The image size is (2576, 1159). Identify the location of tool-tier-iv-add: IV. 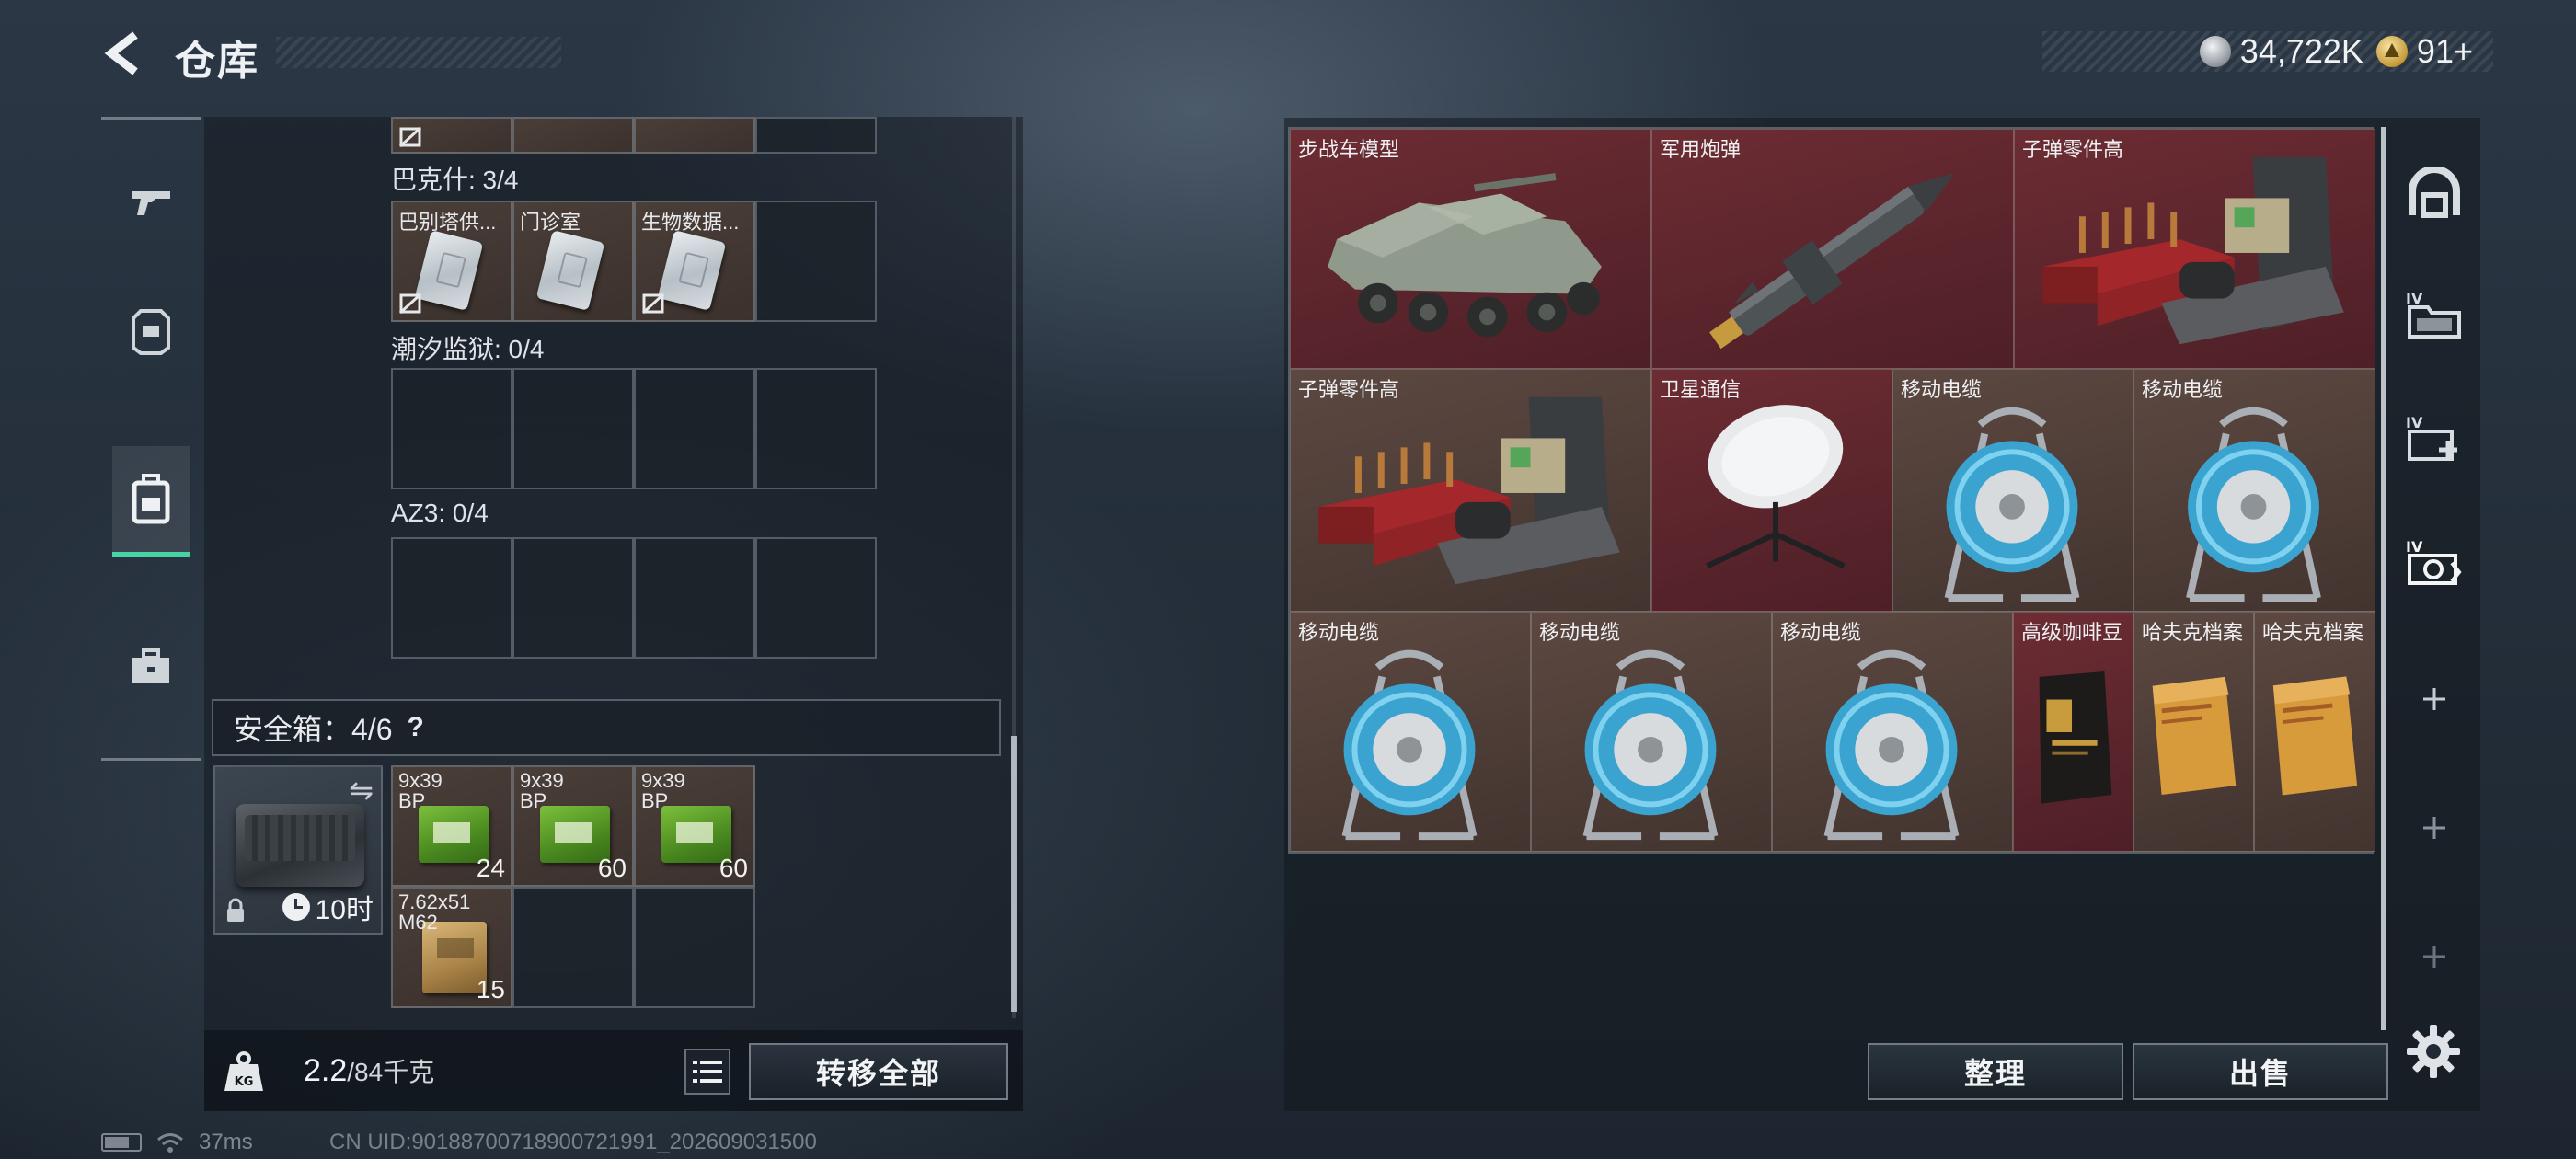
(2434, 437).